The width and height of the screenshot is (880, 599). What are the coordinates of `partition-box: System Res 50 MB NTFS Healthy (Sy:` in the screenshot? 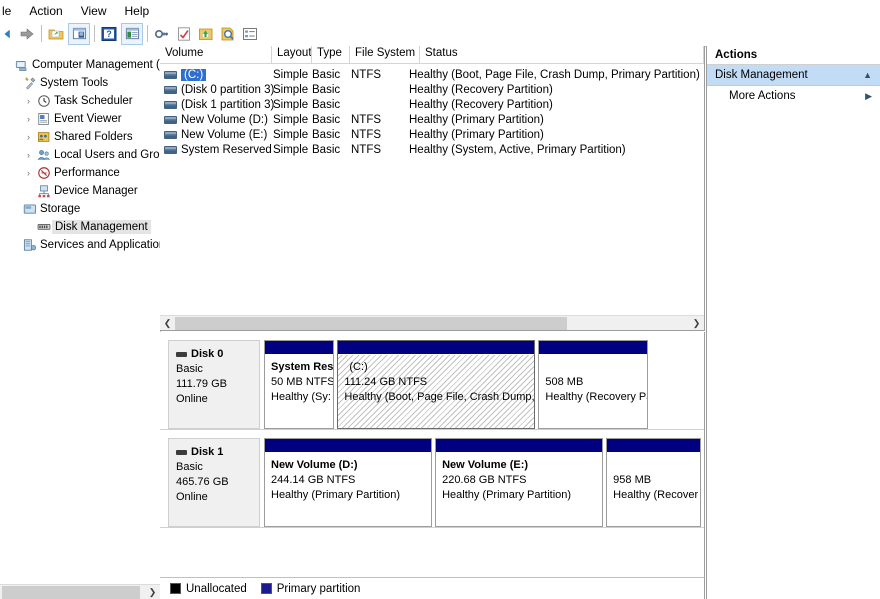 It's located at (299, 384).